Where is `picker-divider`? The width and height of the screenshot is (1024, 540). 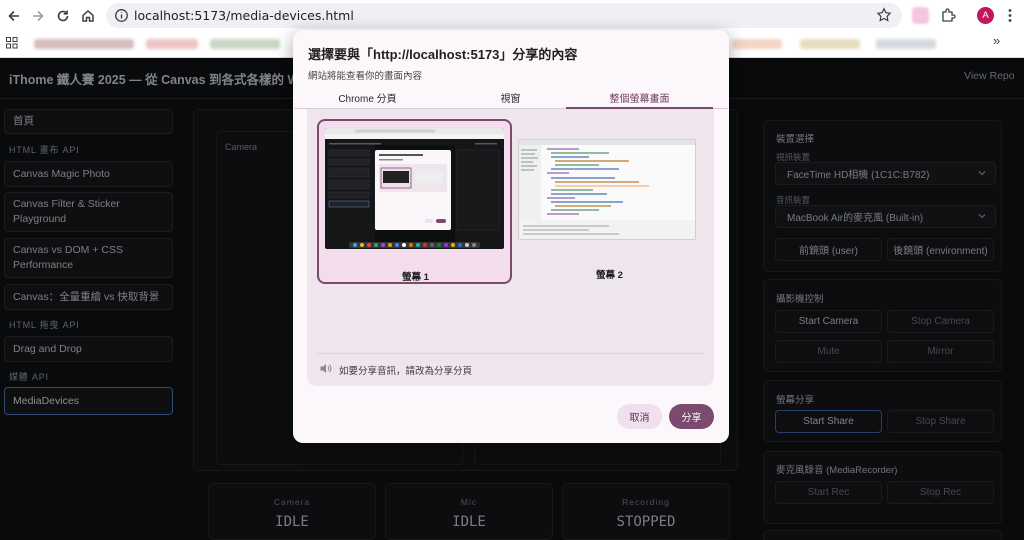 picker-divider is located at coordinates (510, 353).